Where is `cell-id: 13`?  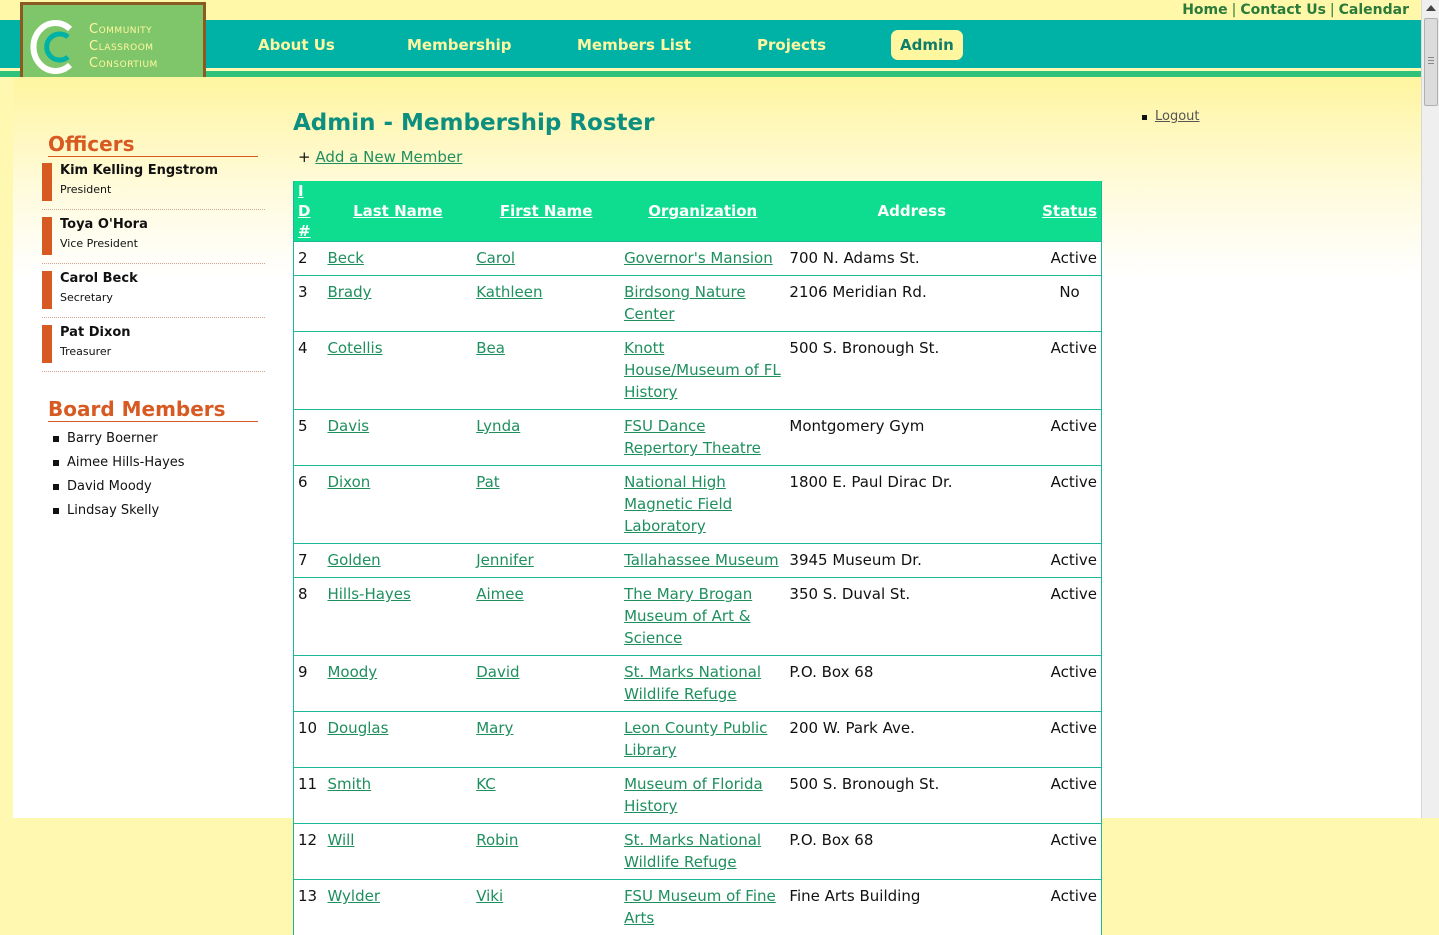
cell-id: 13 is located at coordinates (309, 907).